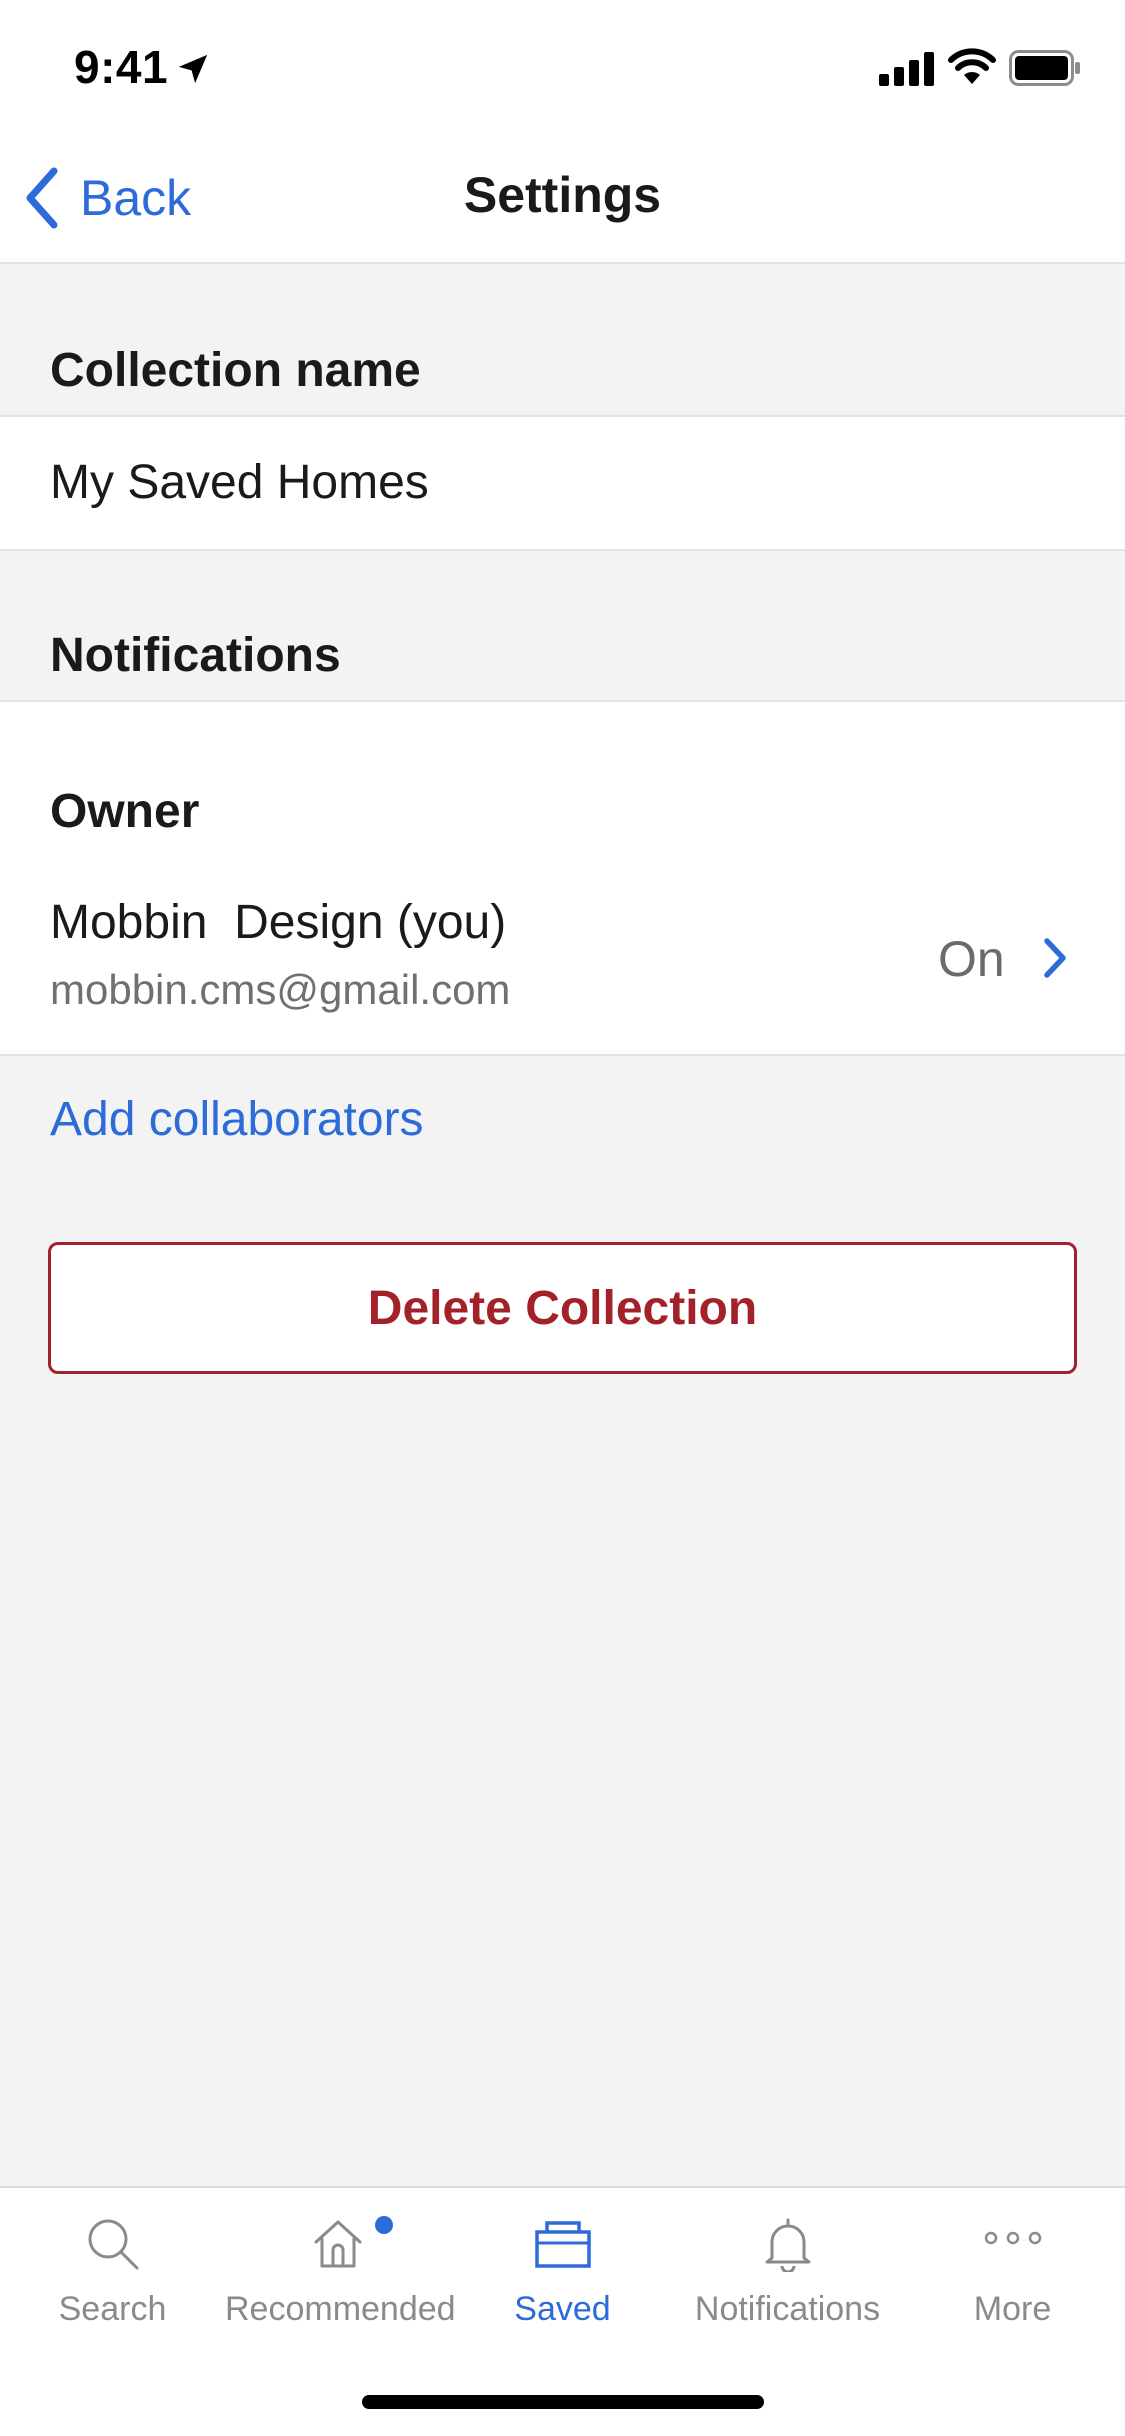 The width and height of the screenshot is (1125, 2436). What do you see at coordinates (239, 482) in the screenshot?
I see `collection-name-value: My Saved Homes` at bounding box center [239, 482].